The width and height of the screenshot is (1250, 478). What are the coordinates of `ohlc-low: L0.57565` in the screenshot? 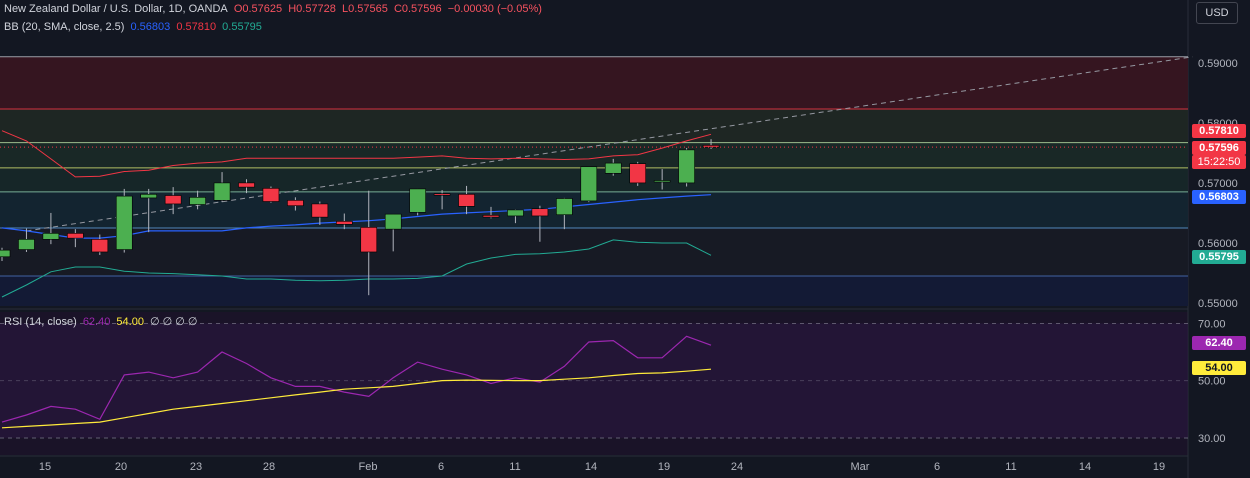 It's located at (364, 9).